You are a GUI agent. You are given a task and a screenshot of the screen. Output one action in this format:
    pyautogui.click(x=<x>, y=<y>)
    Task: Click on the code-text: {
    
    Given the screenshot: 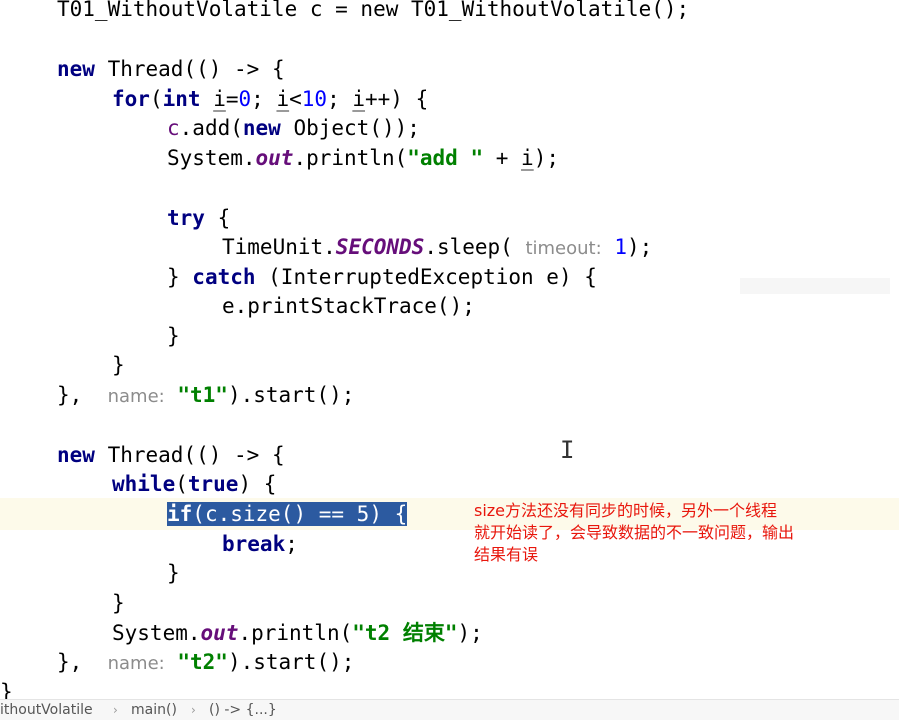 What is the action you would take?
    pyautogui.click(x=217, y=218)
    